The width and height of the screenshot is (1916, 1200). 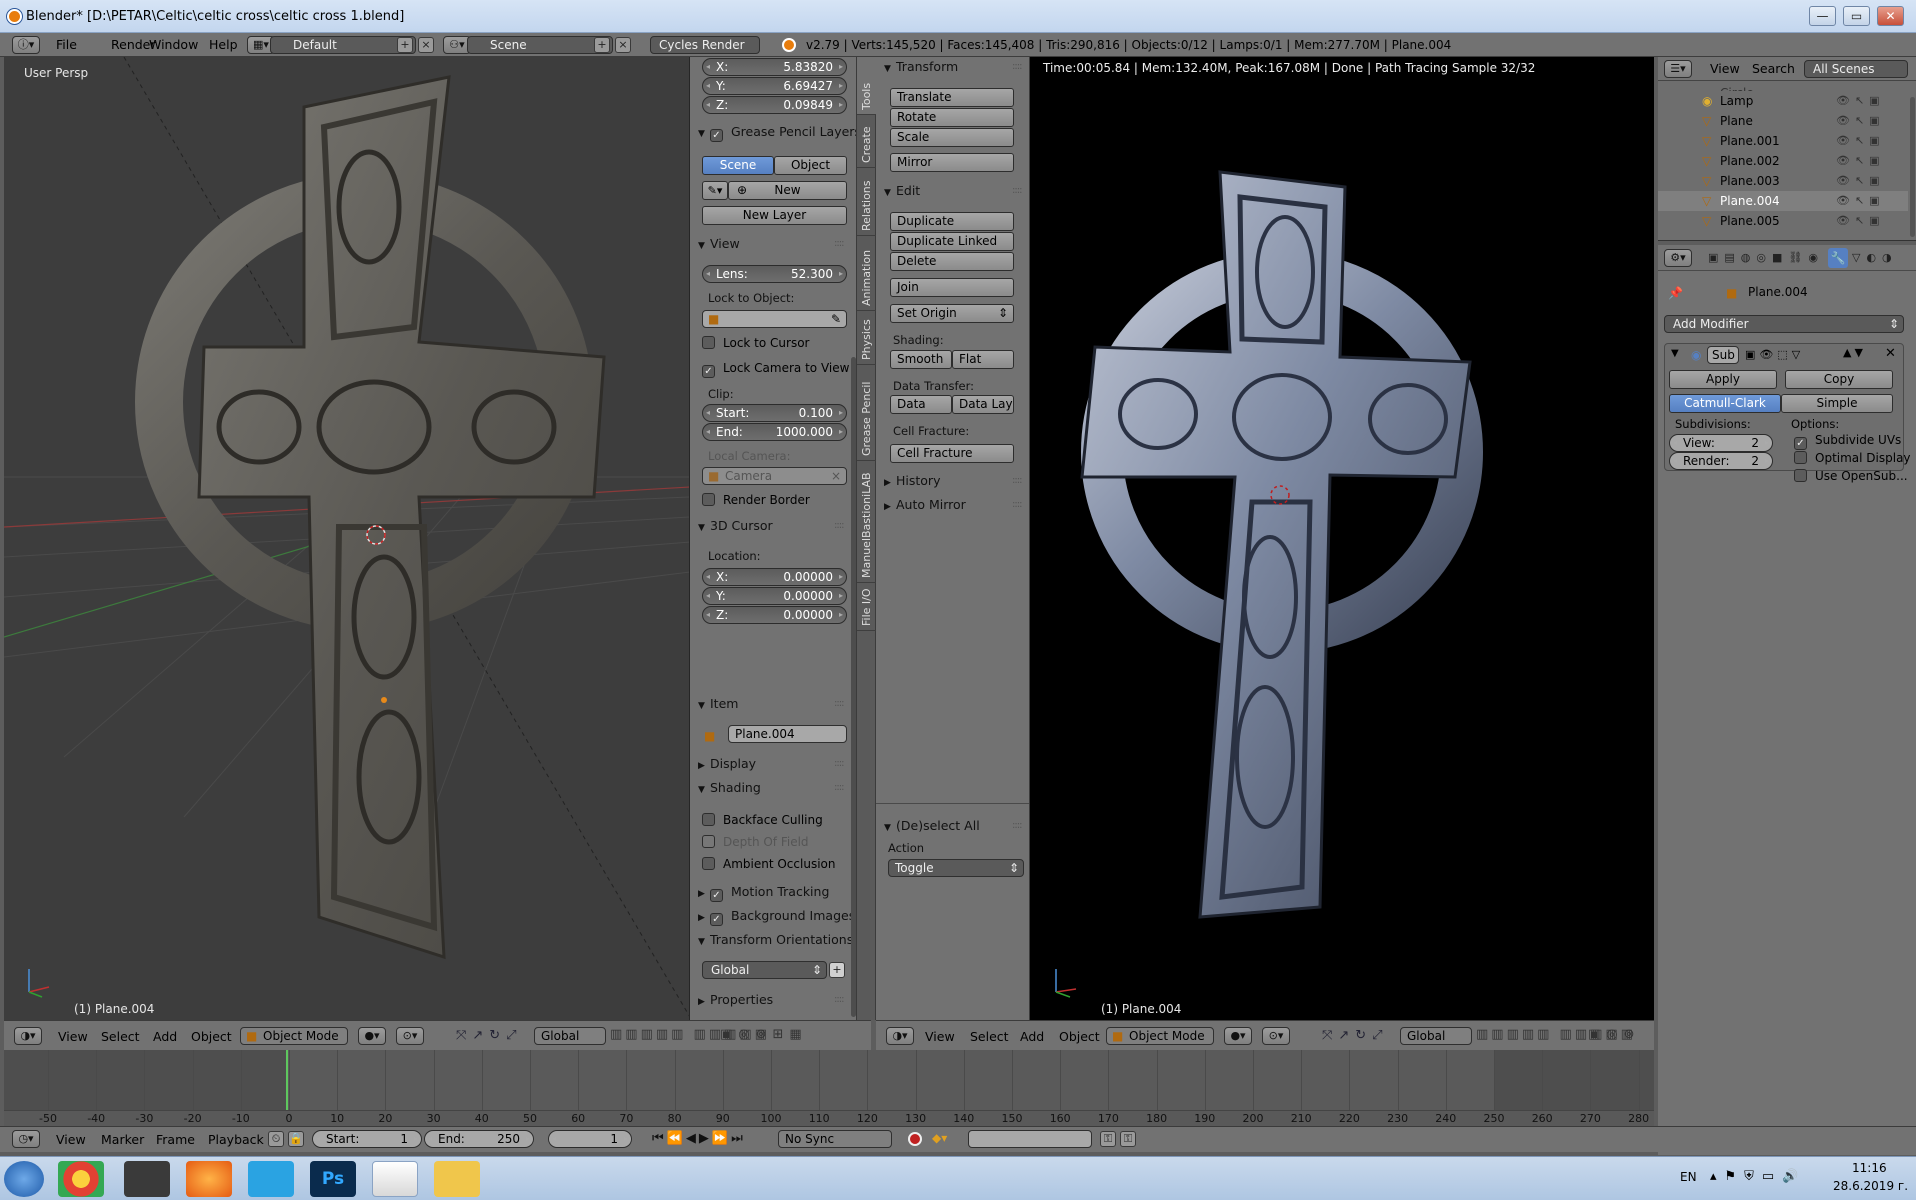 What do you see at coordinates (774, 615) in the screenshot?
I see `cursor-z-field: Z:0.00000` at bounding box center [774, 615].